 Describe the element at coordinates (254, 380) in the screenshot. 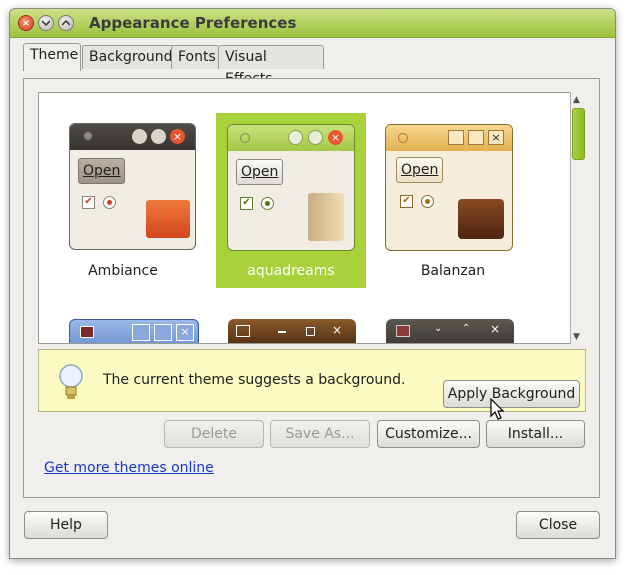

I see `infobar-message: The current theme suggests a background.` at that location.